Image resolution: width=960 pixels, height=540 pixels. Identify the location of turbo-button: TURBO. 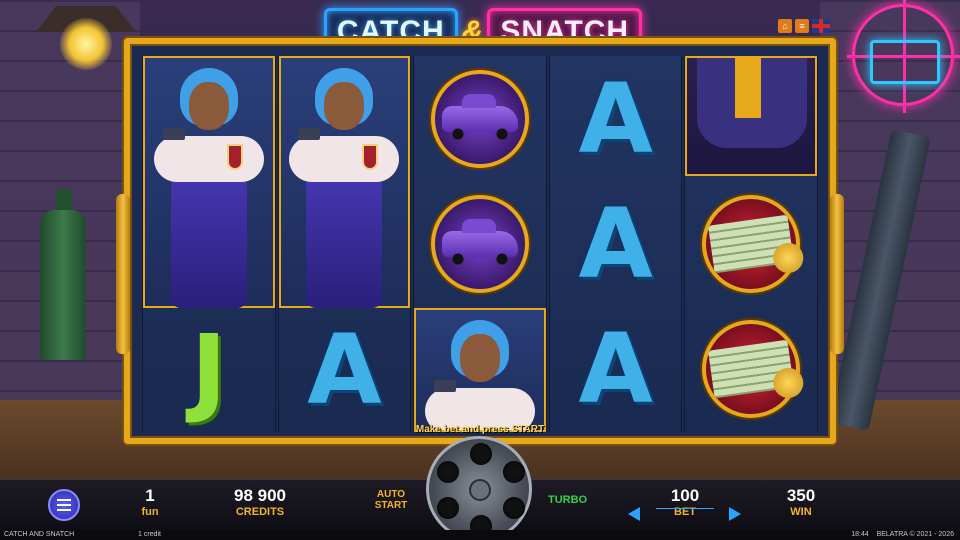
(567, 500).